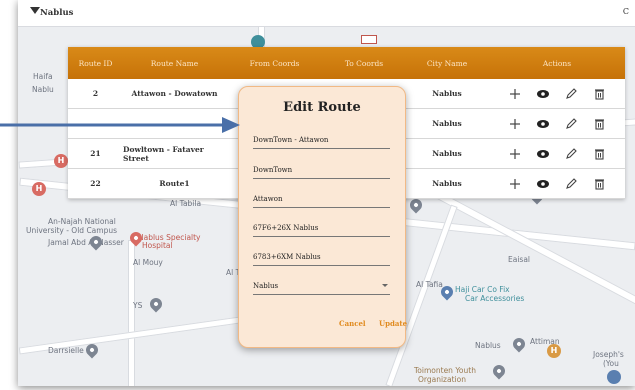 The height and width of the screenshot is (390, 635). Describe the element at coordinates (495, 298) in the screenshot. I see `map-label: Car Accessories` at that location.